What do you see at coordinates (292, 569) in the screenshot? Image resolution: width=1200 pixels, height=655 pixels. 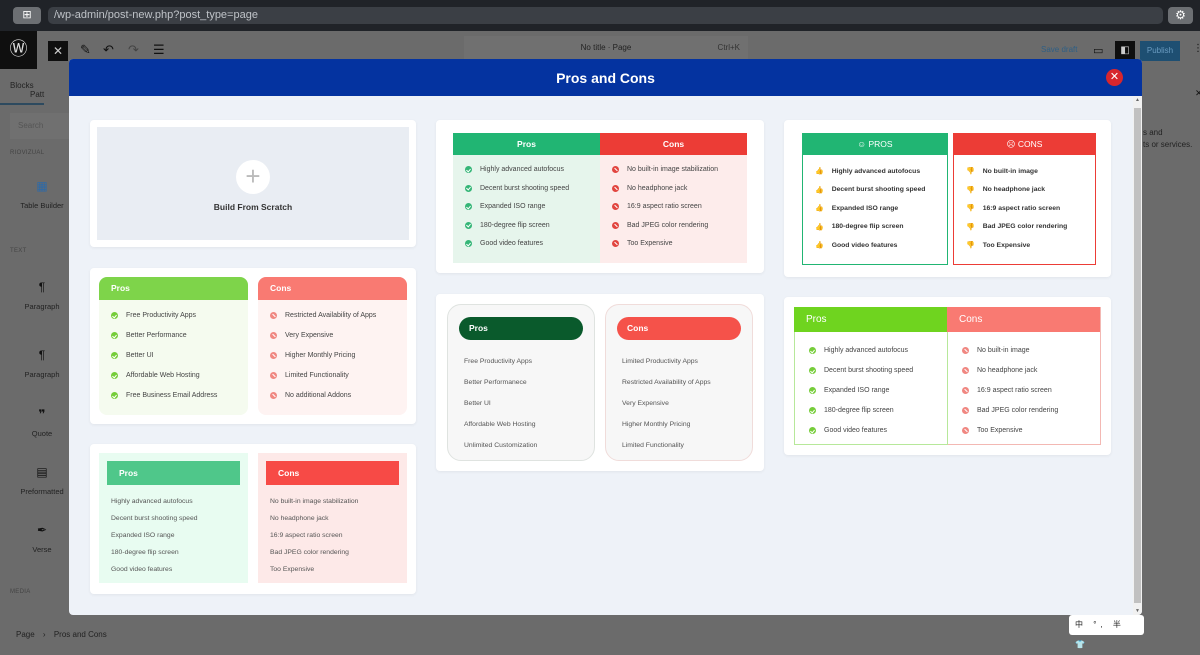 I see `cons-list-item: Too Expensive` at bounding box center [292, 569].